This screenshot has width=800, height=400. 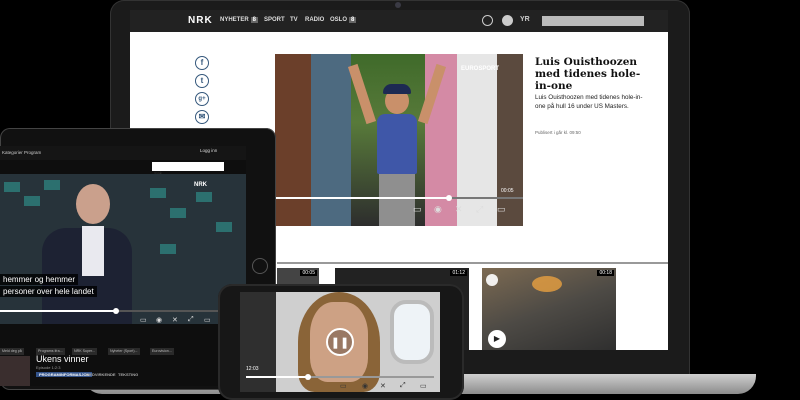 I want to click on tab-teksting: TEKSTING, so click(x=128, y=374).